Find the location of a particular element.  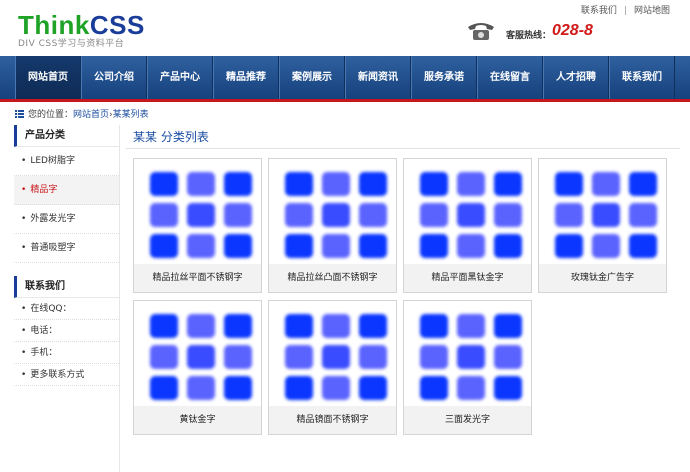

sidebar-contact-item: • 在线QQ： is located at coordinates (66, 309).